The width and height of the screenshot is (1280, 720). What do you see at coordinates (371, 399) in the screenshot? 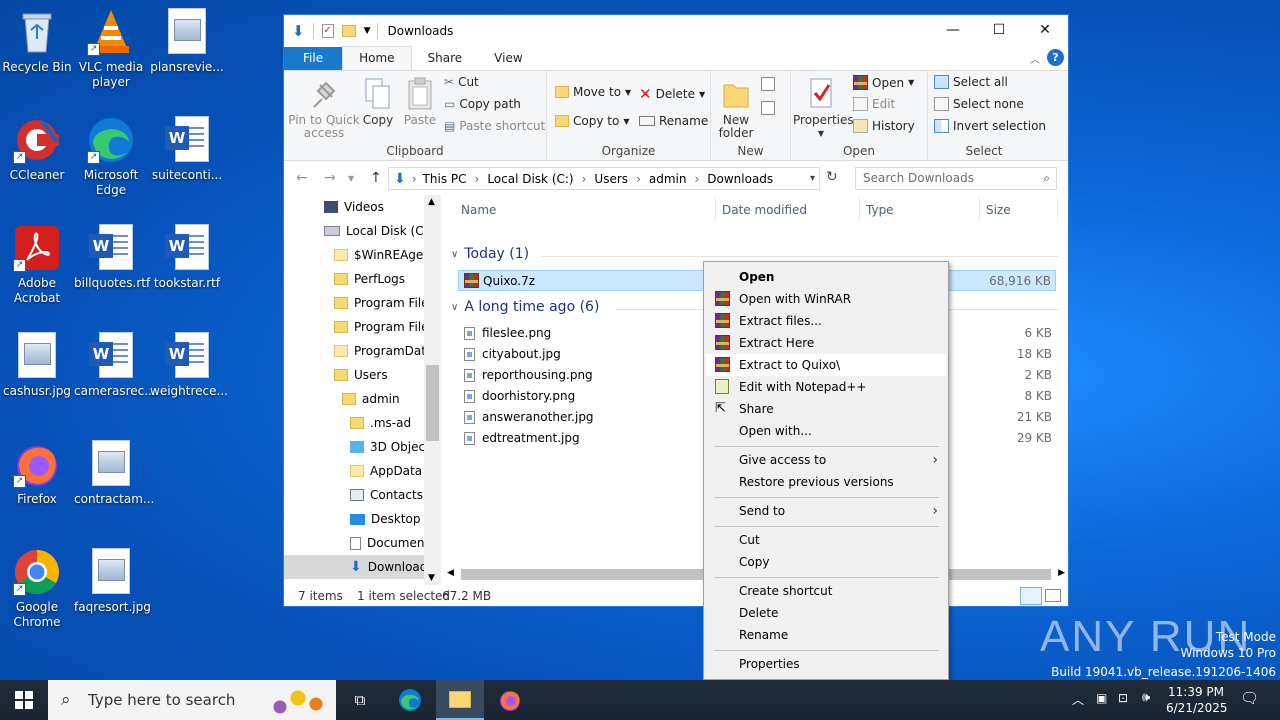
I see `nav-item-admin: admin` at bounding box center [371, 399].